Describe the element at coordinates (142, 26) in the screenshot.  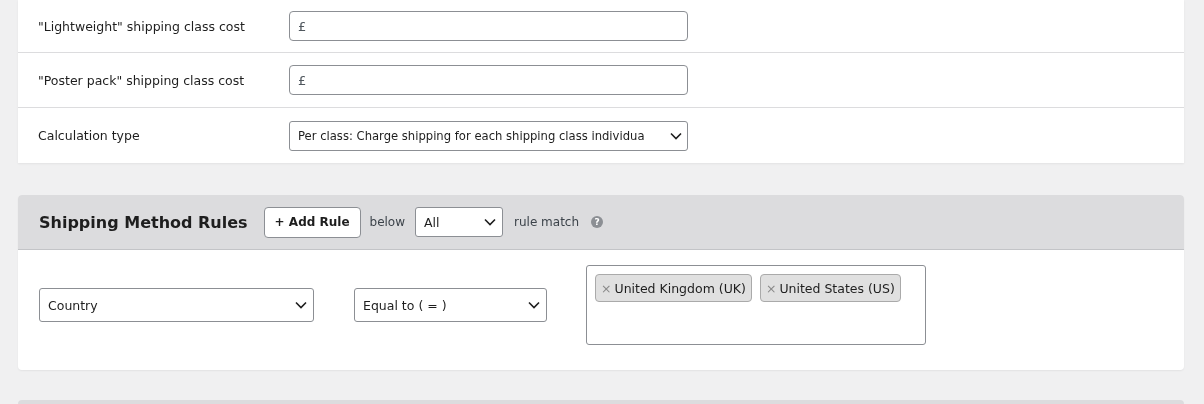
I see `field-label: "Lightweight" shipping class cost` at that location.